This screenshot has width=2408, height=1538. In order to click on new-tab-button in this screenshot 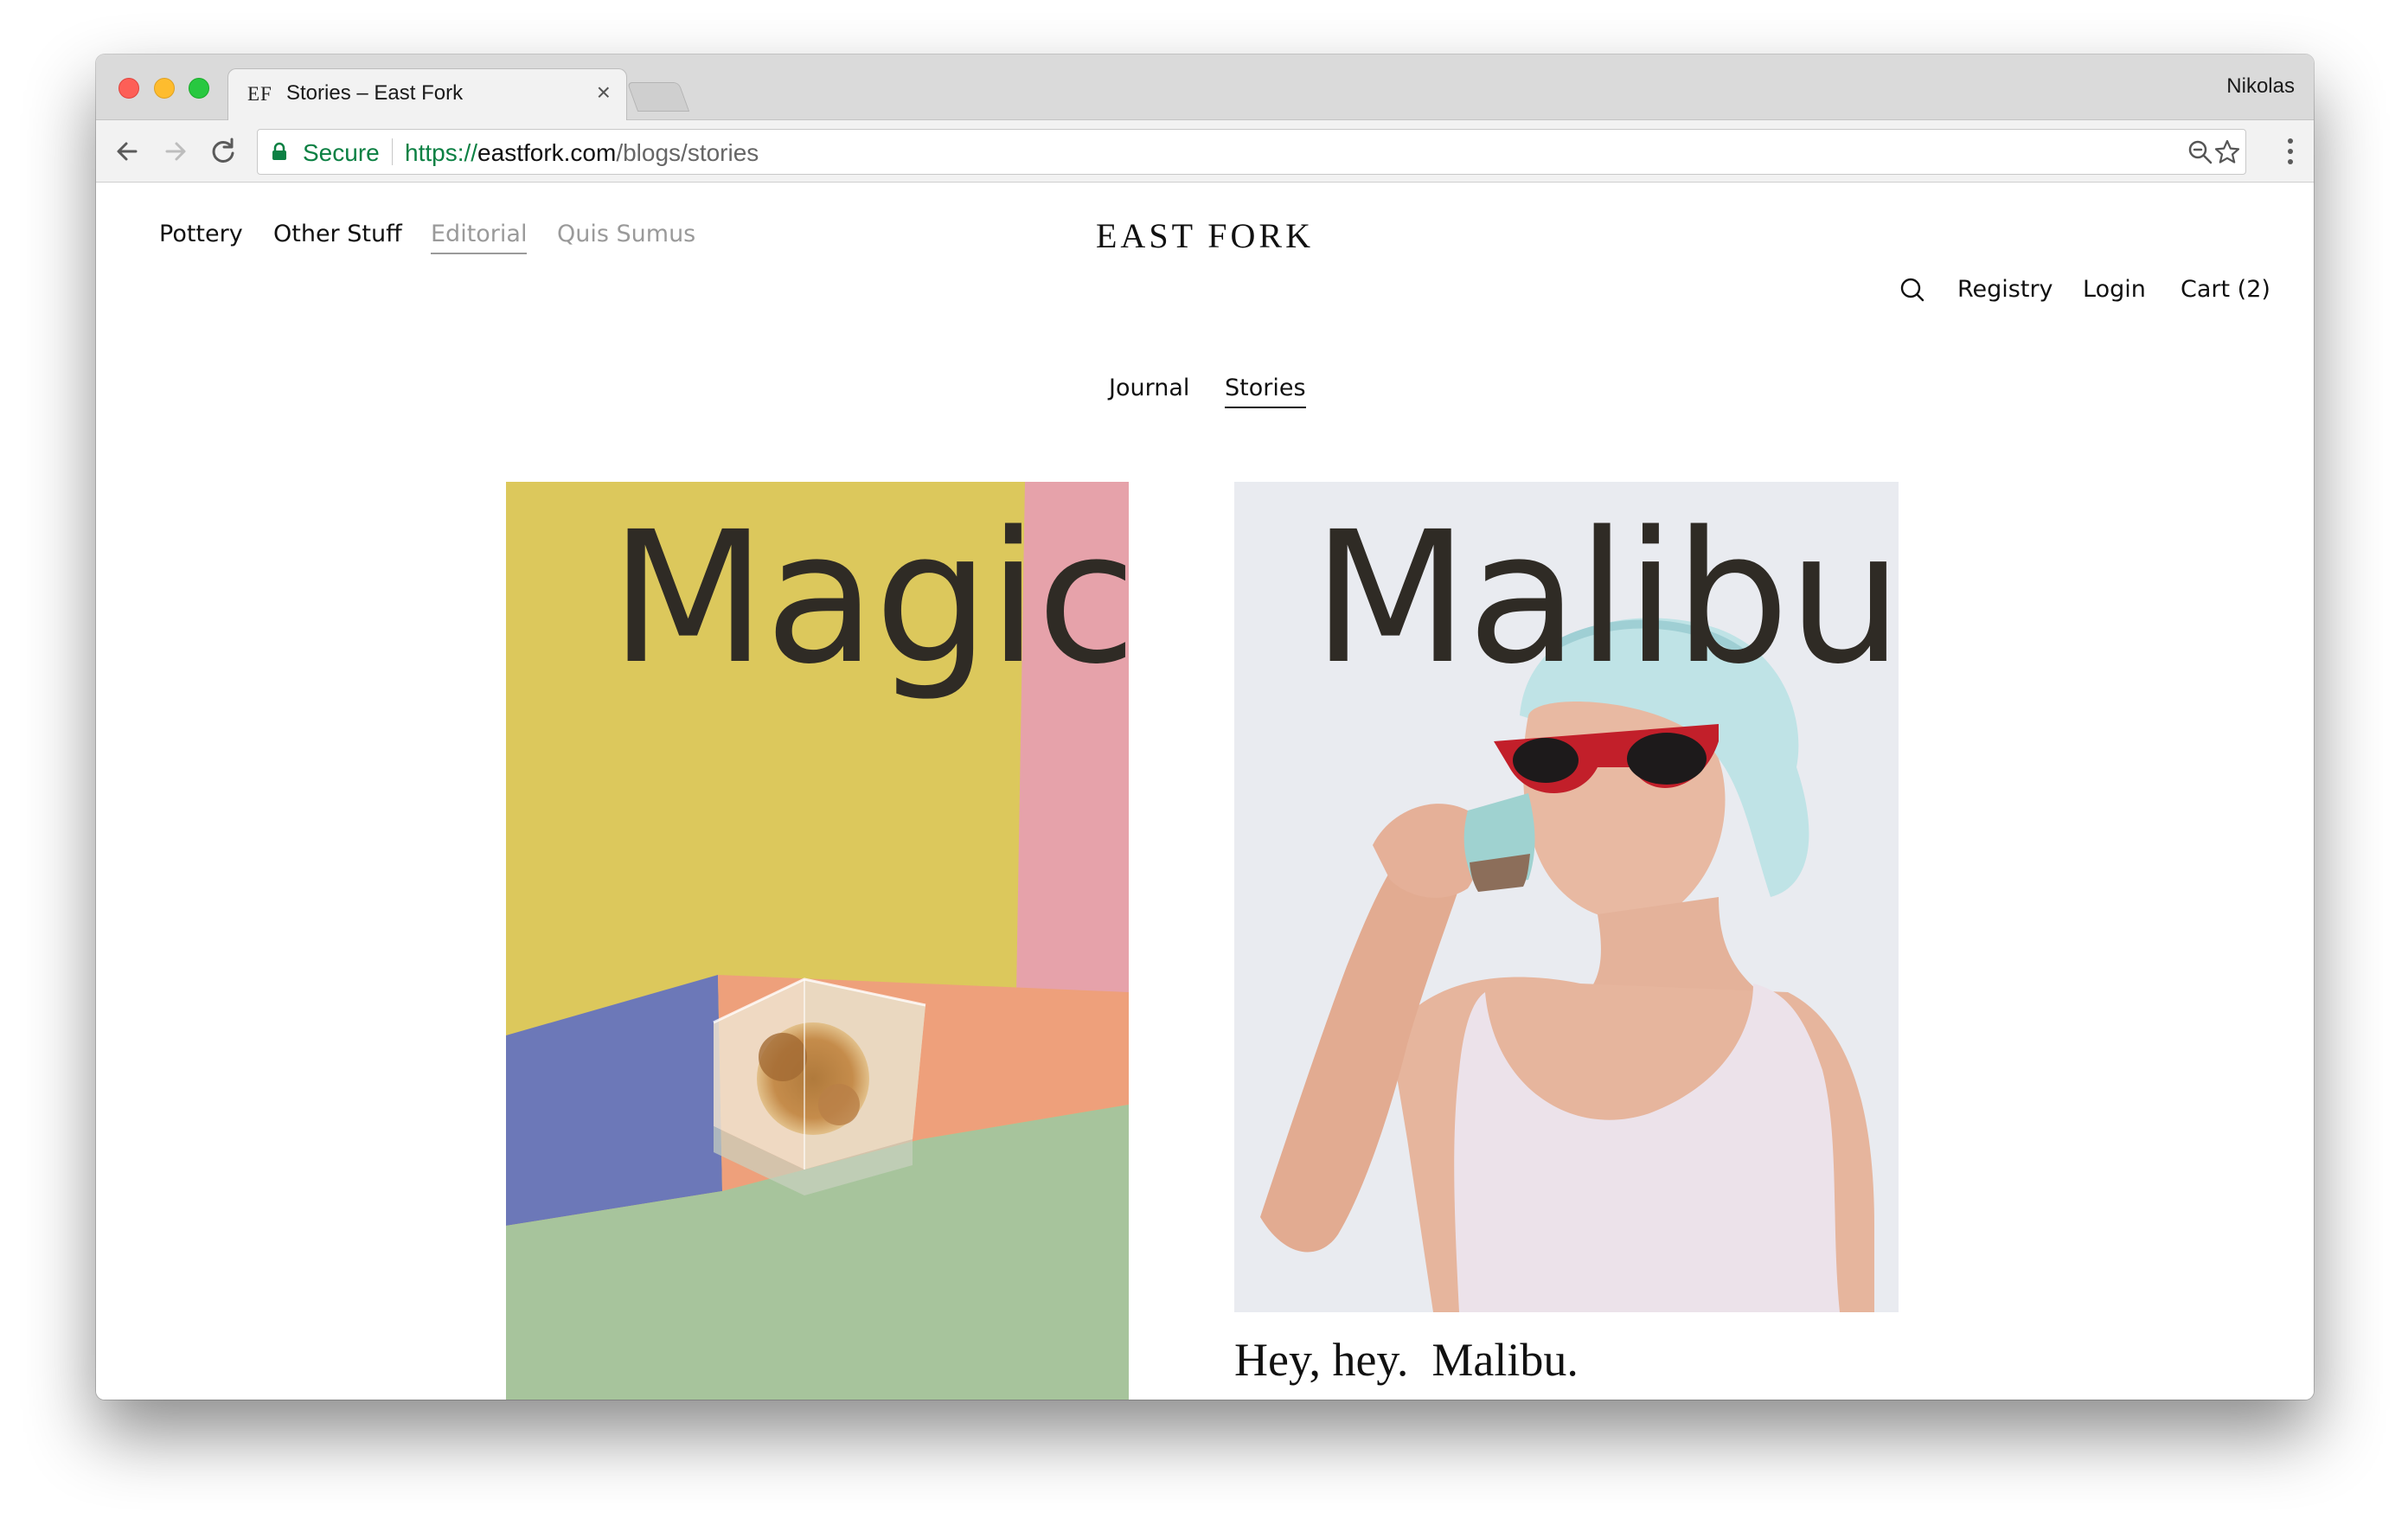, I will do `click(658, 97)`.